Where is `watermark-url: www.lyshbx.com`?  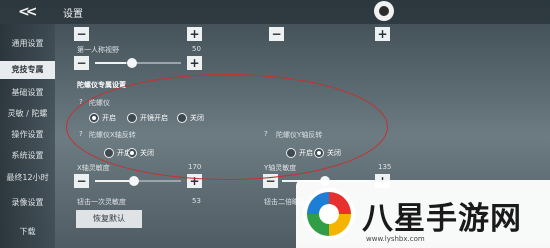
watermark-url: www.lyshbx.com is located at coordinates (395, 239).